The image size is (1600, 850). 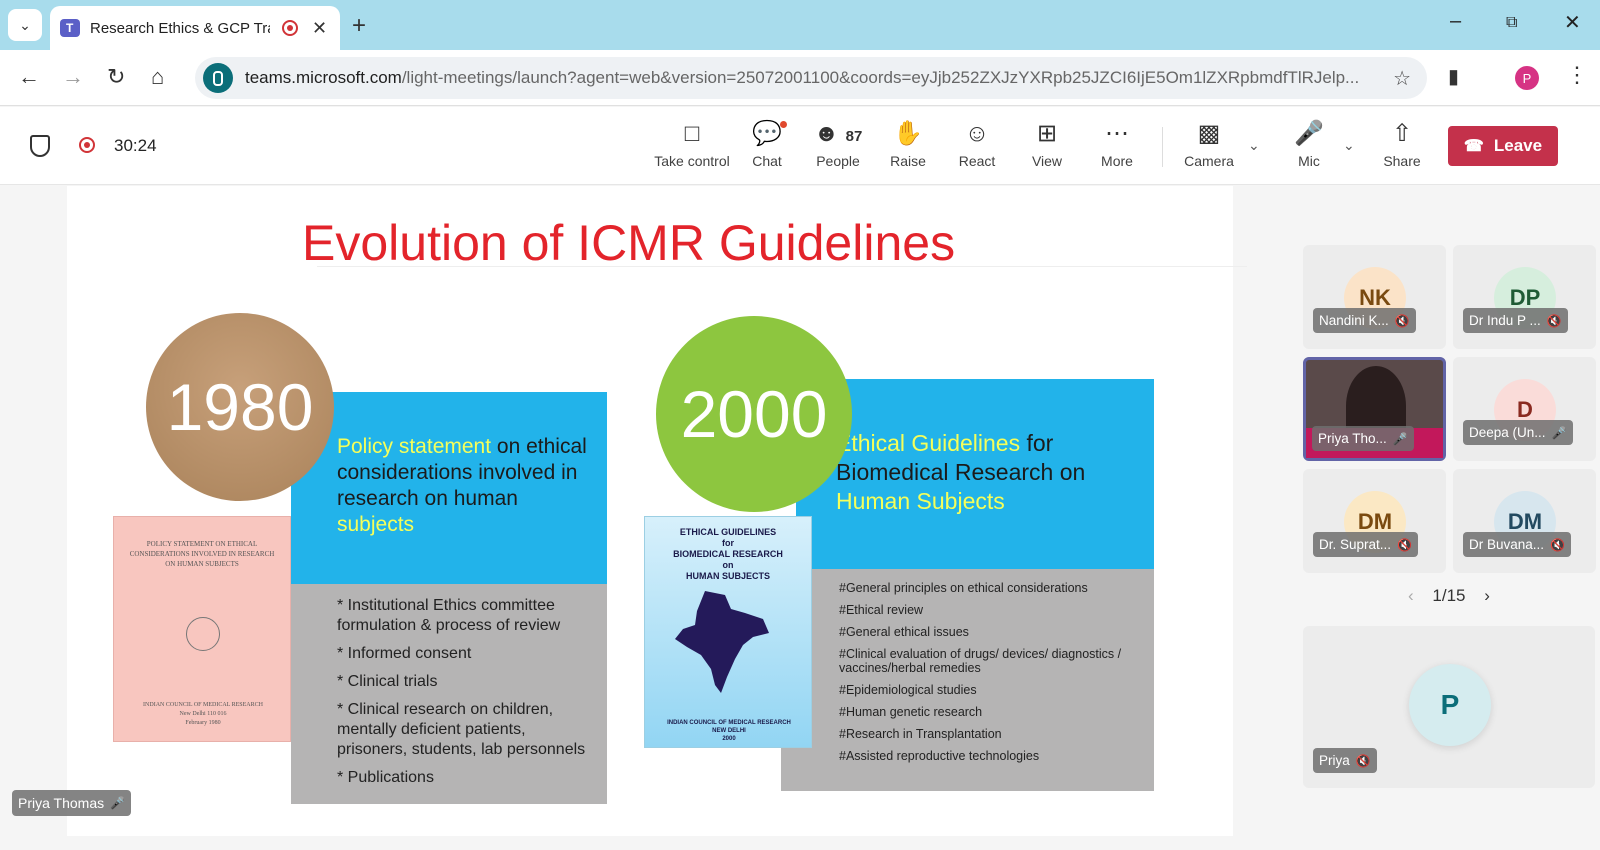 I want to click on presenter-name-chip: Priya Thomas 🎤, so click(x=72, y=803).